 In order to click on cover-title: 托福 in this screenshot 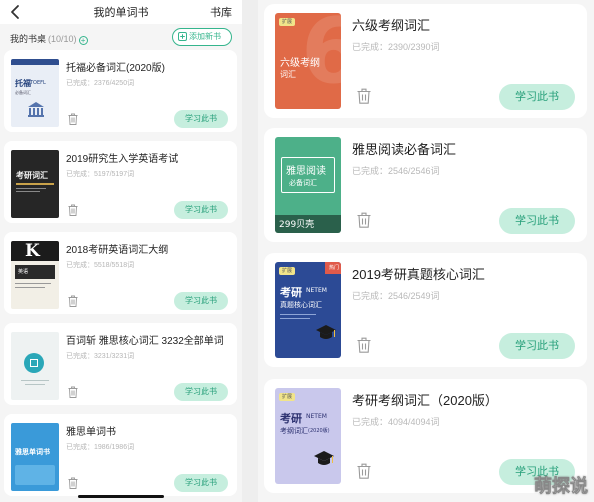, I will do `click(23, 83)`.